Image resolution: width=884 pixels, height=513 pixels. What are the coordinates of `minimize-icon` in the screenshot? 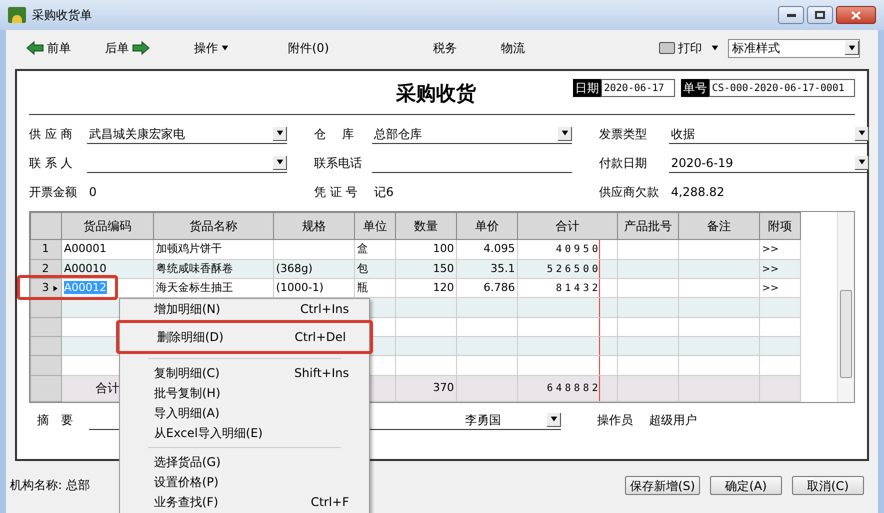 It's located at (791, 15).